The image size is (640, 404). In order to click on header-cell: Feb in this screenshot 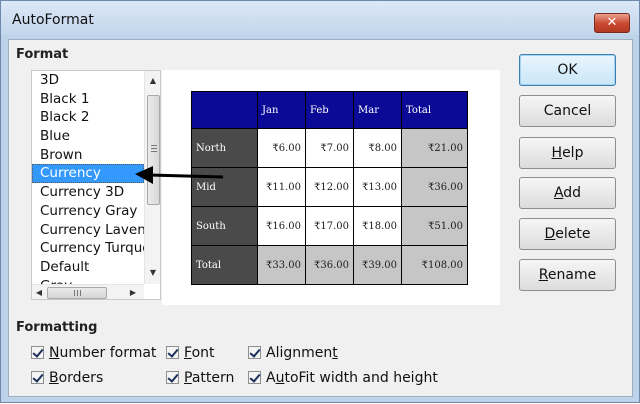, I will do `click(329, 110)`.